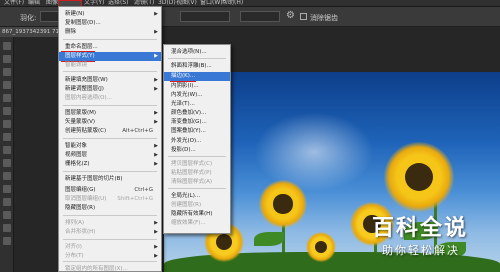 This screenshot has width=500, height=272. Describe the element at coordinates (7, 189) in the screenshot. I see `gradient-tool-icon` at that location.